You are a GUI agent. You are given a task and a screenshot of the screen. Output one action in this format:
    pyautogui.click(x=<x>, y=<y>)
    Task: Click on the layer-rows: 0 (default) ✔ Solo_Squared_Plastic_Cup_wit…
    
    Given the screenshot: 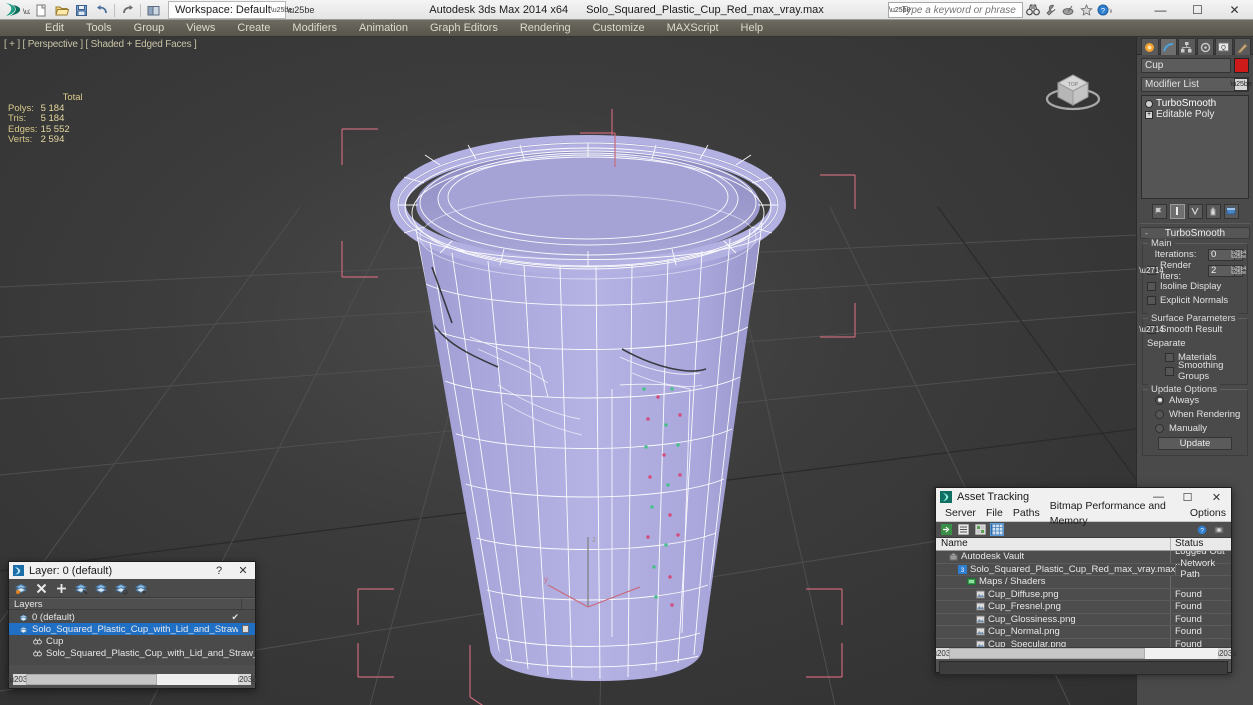 What is the action you would take?
    pyautogui.click(x=132, y=637)
    